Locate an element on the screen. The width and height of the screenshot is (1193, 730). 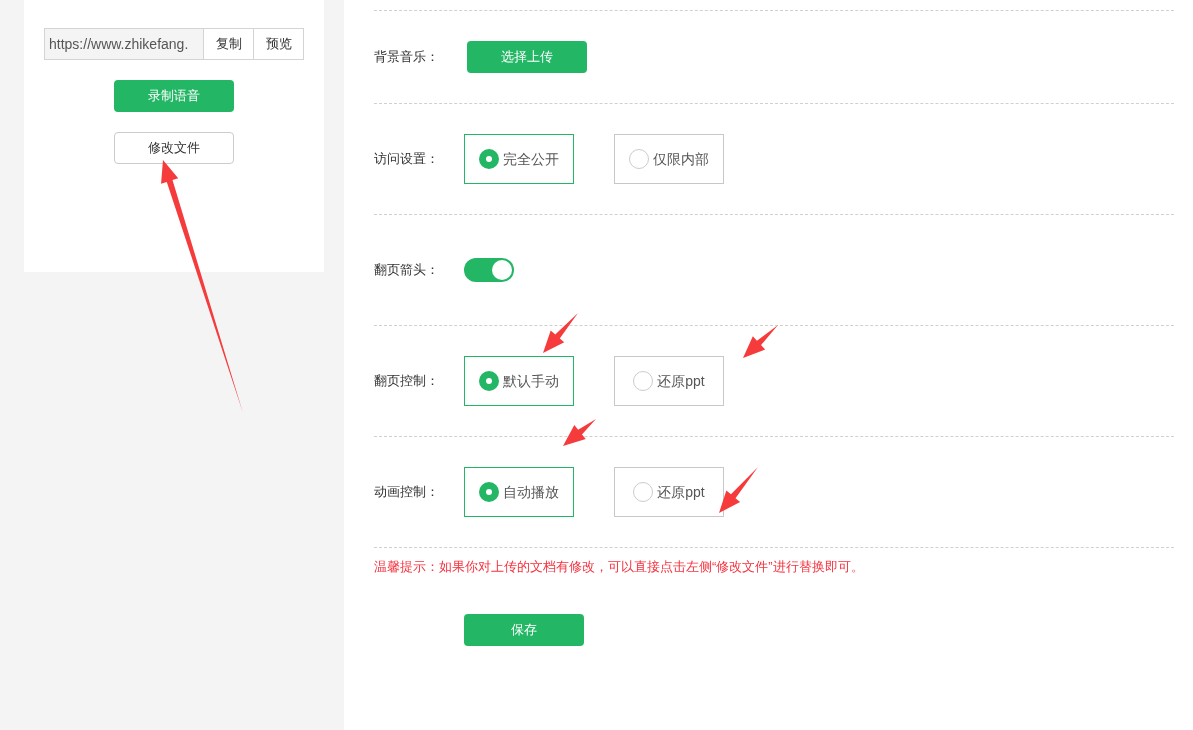
setting-label: 动画控制： is located at coordinates (407, 492).